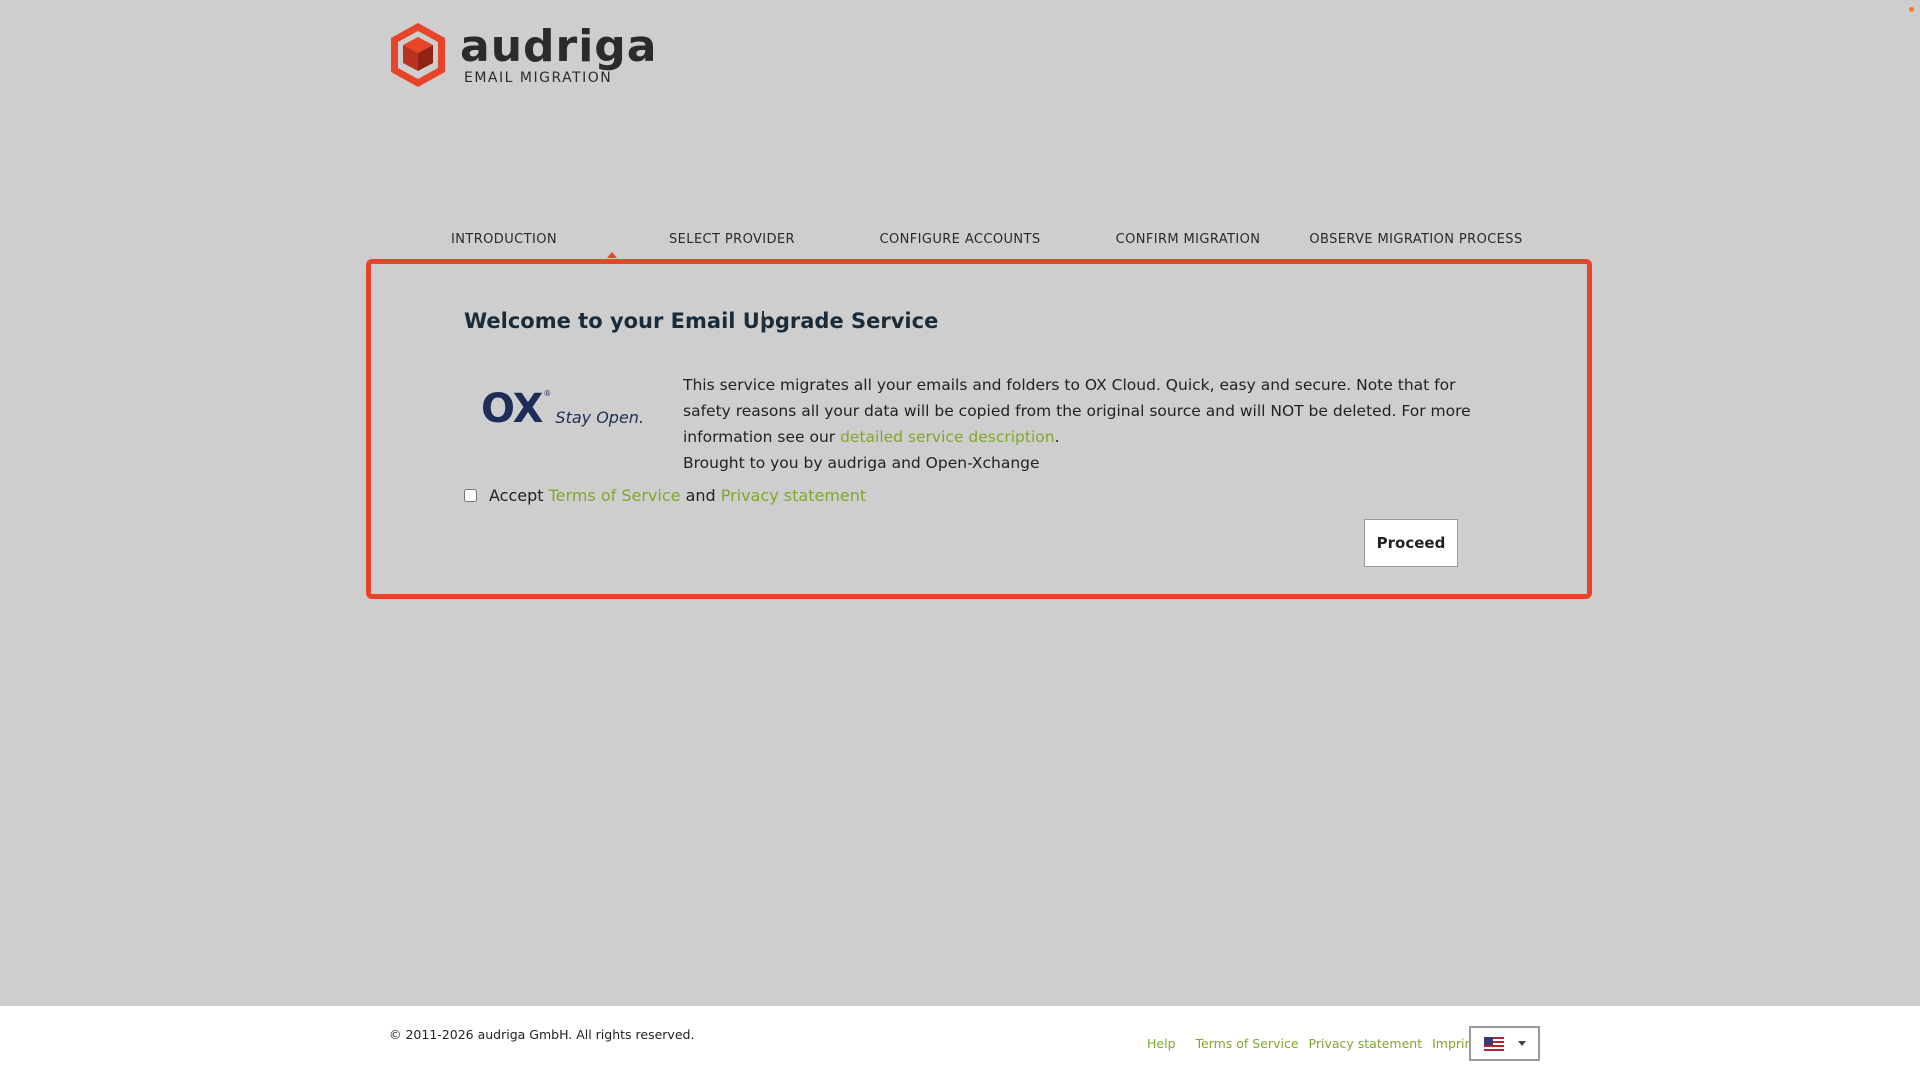  I want to click on proceed-button: Proceed, so click(1411, 543).